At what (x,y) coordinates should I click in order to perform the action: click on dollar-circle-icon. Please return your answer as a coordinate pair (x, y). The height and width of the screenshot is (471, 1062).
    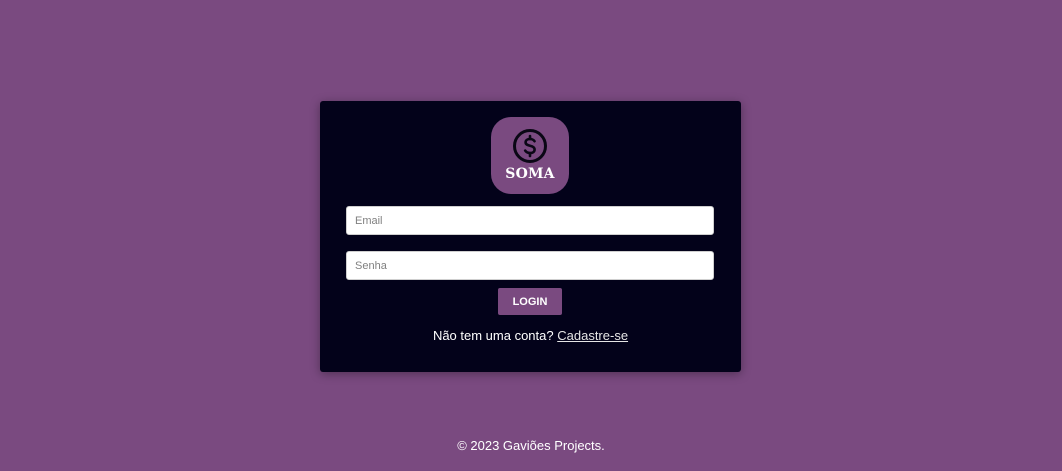
    Looking at the image, I should click on (530, 146).